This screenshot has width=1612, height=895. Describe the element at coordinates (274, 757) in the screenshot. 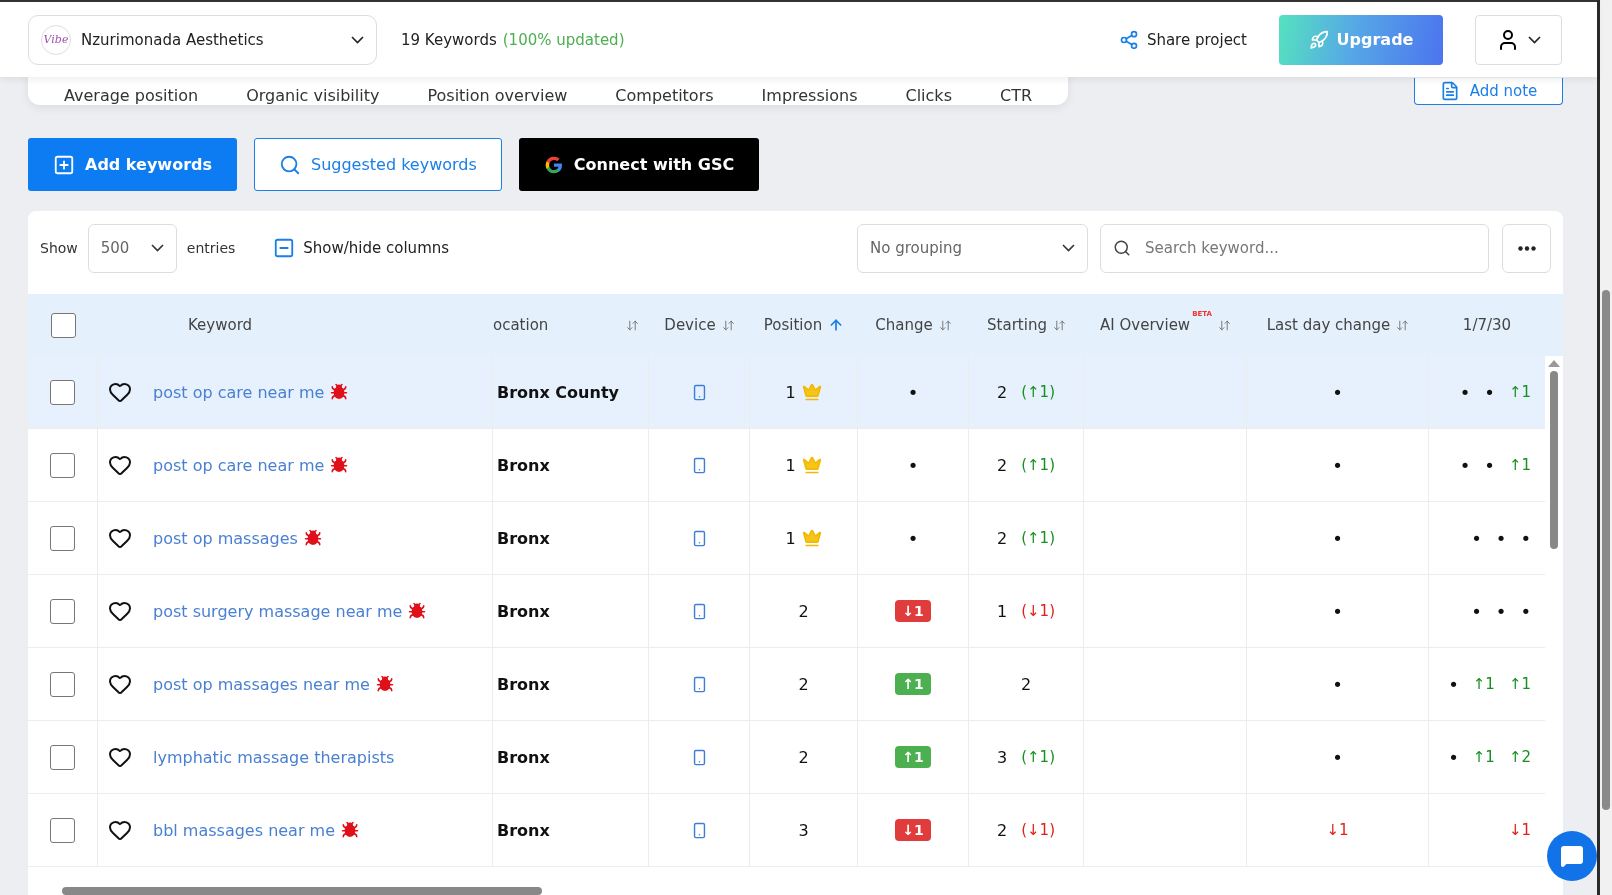

I see `keyword-link: lymphatic massage therapists` at that location.